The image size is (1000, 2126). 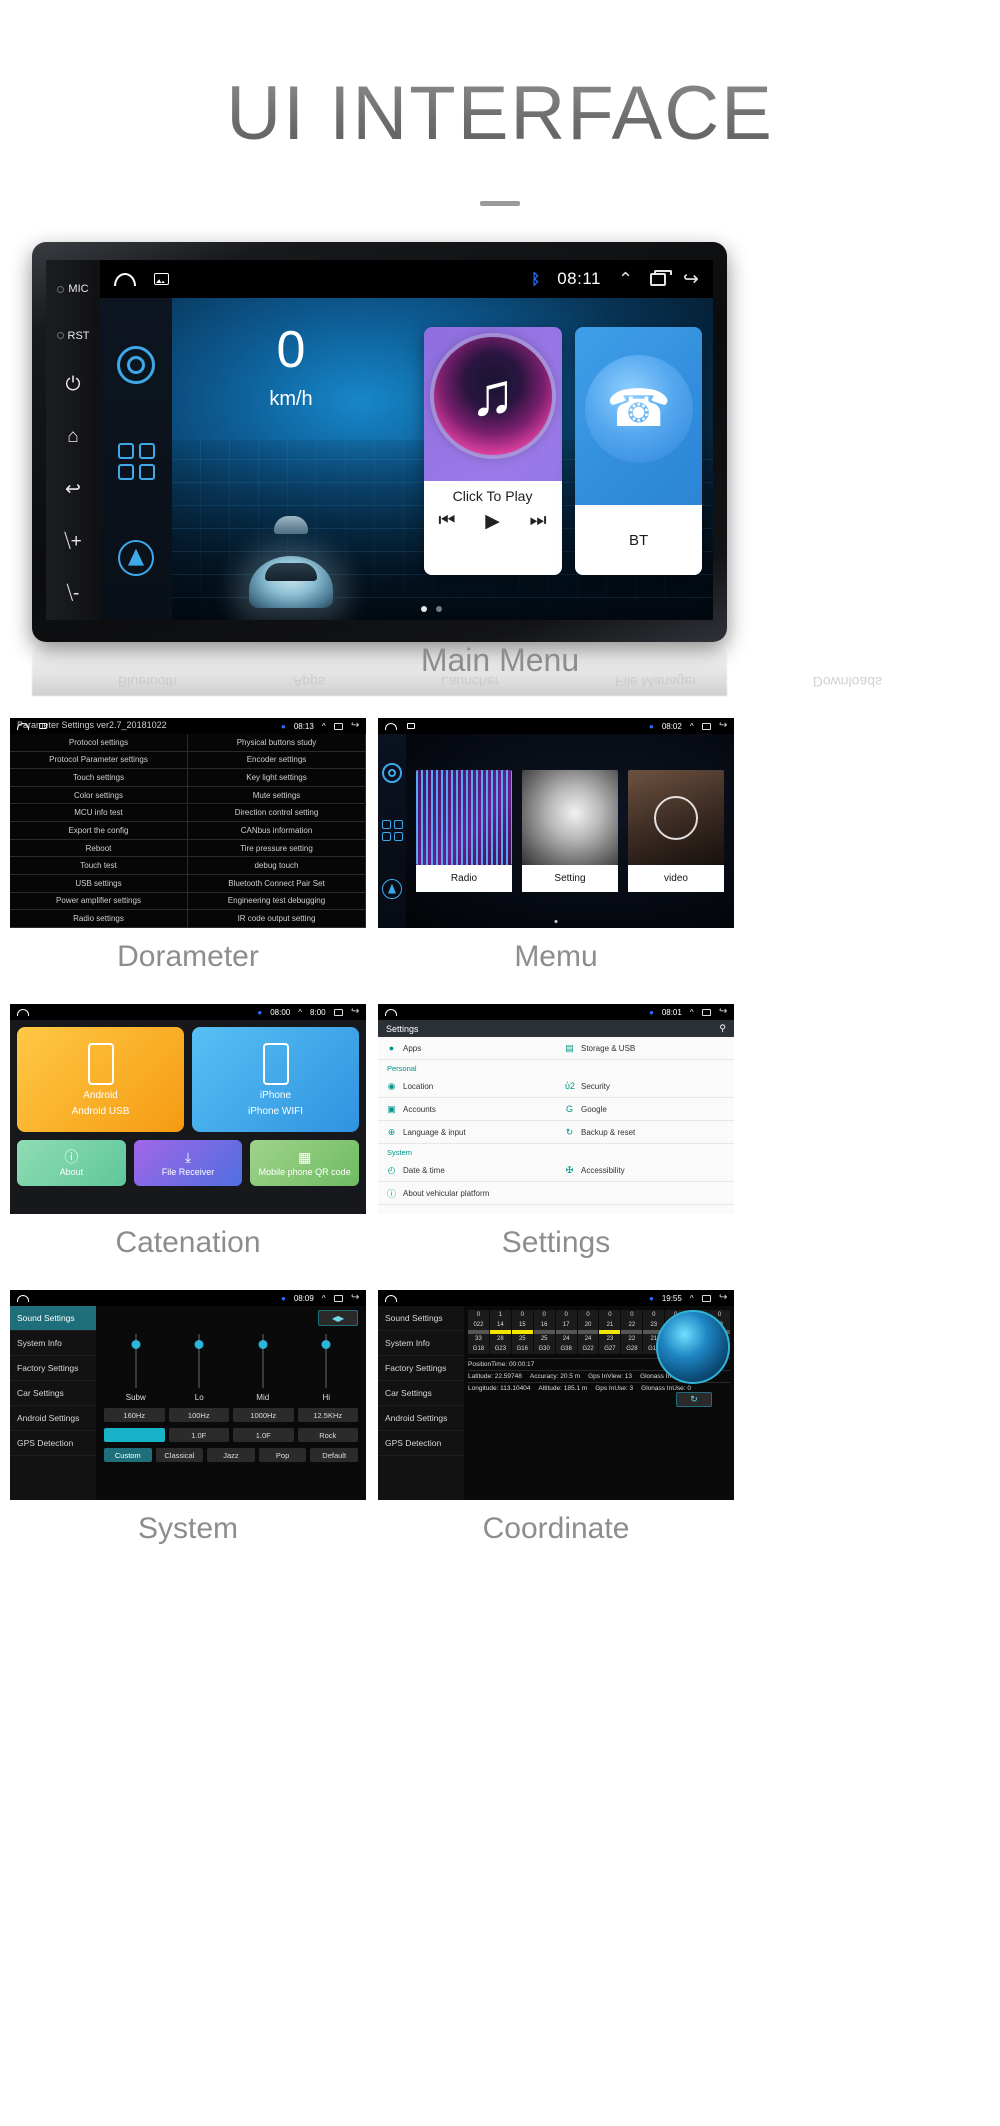 I want to click on table-cell: Touch test, so click(x=99, y=866).